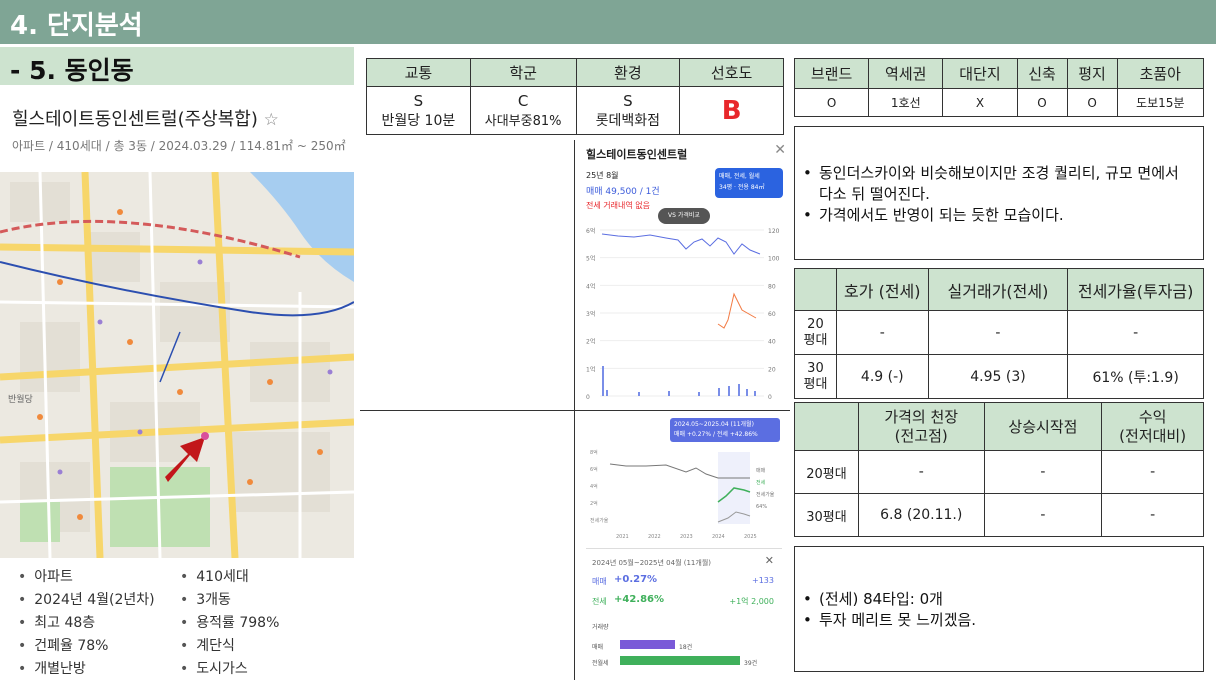  I want to click on fact-item: 건폐율 78%, so click(63, 645).